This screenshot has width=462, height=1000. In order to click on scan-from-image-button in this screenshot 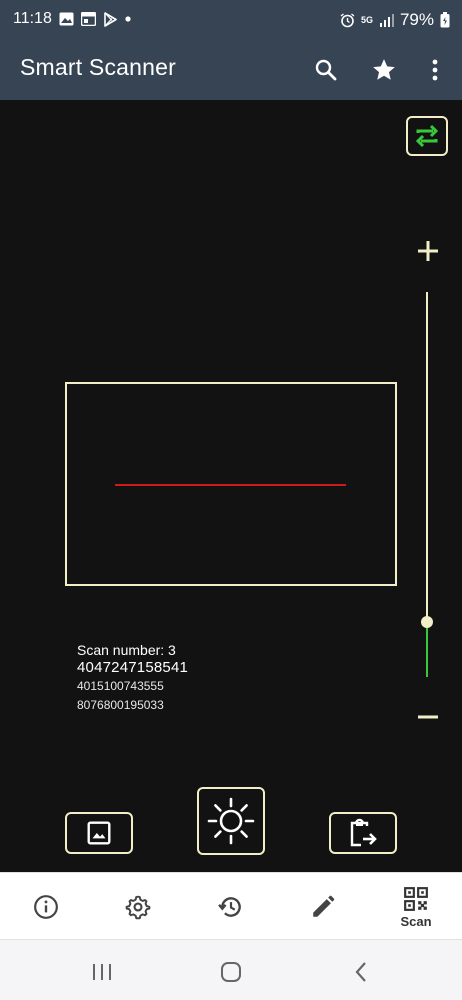, I will do `click(99, 833)`.